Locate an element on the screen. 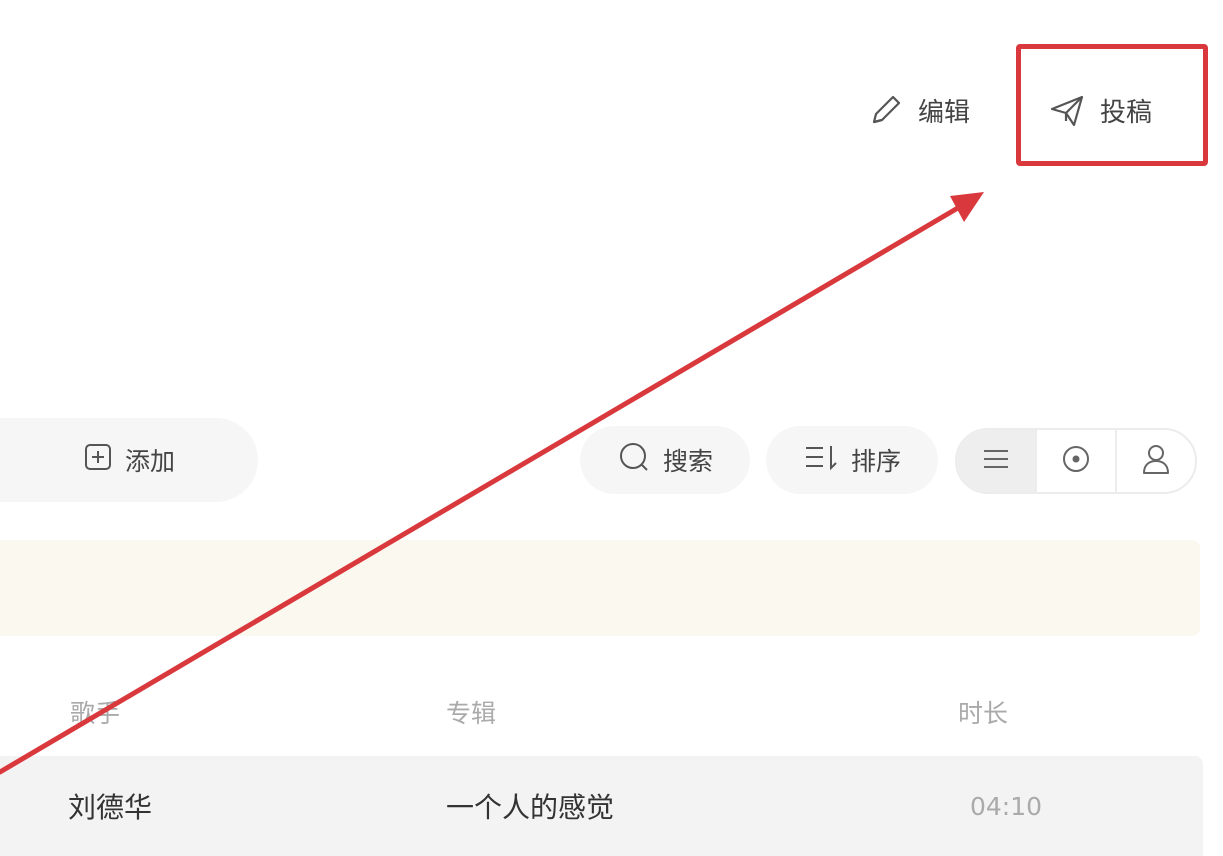  search-button: 搜索 is located at coordinates (665, 460).